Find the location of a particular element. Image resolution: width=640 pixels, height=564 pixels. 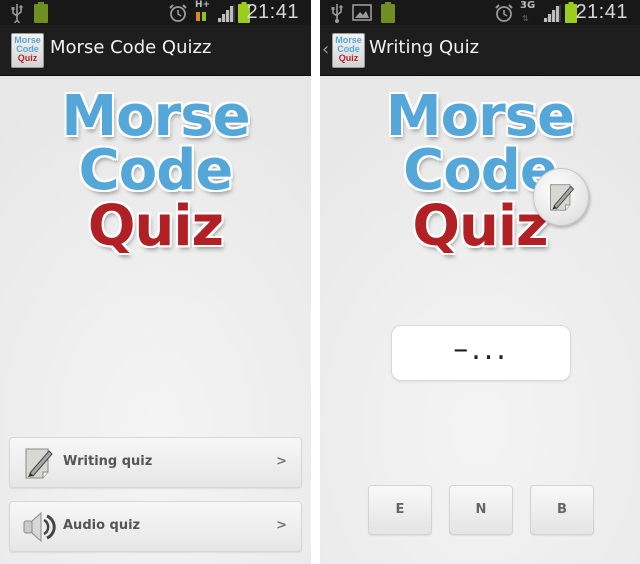

answer-button-e: E is located at coordinates (400, 510).